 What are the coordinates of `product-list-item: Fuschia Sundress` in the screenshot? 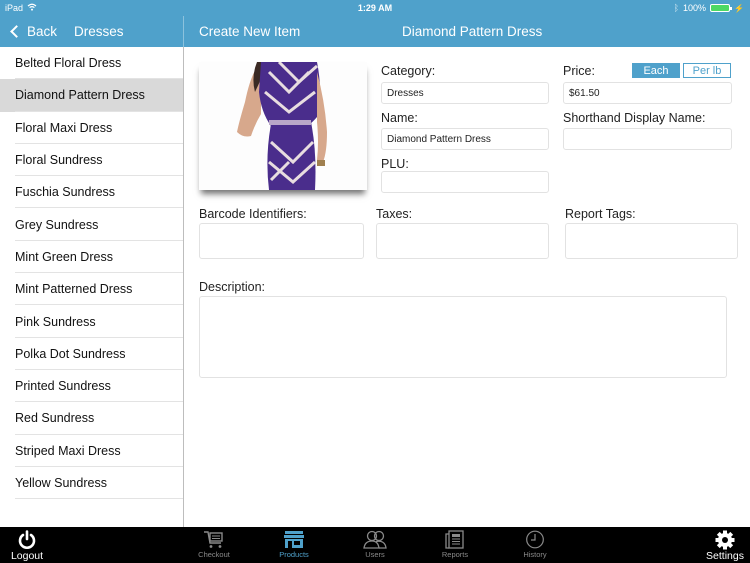 It's located at (91, 192).